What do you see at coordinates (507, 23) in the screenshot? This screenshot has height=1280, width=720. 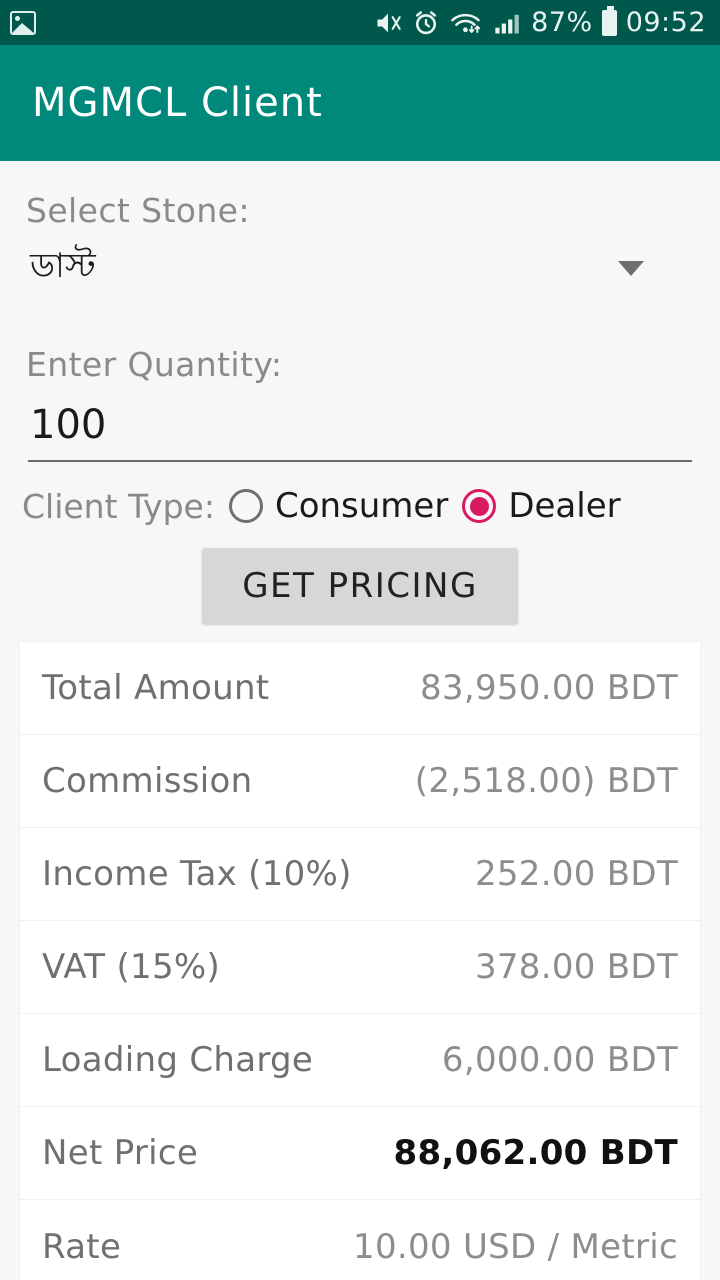 I see `signal-bars-icon` at bounding box center [507, 23].